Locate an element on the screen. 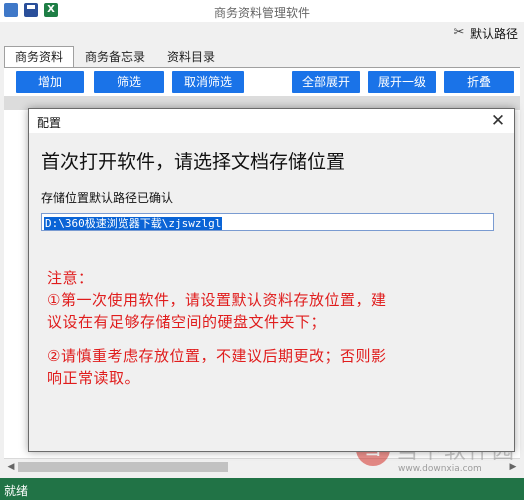  tab-business-memo: 商务备忘录 is located at coordinates (115, 57).